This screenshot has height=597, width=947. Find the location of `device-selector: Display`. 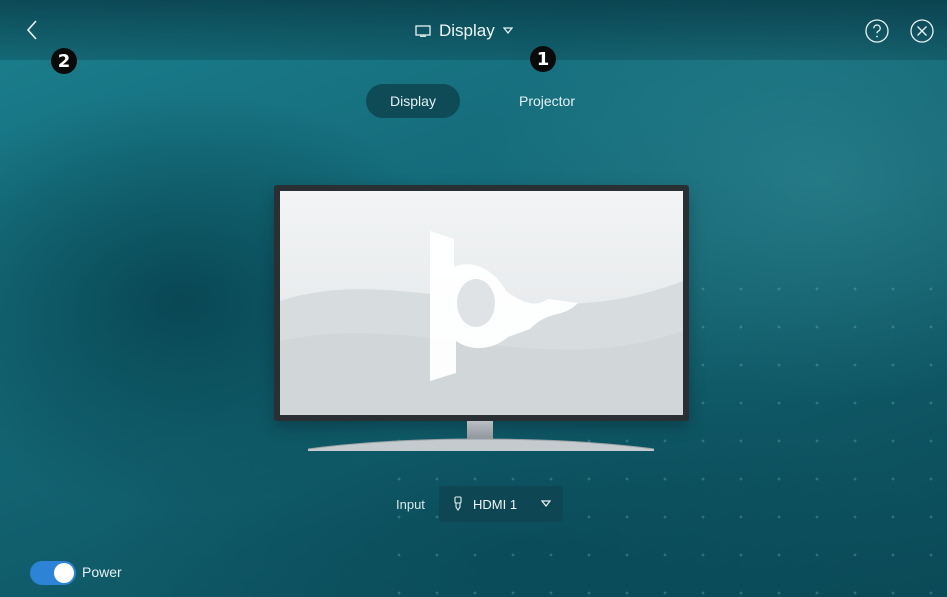

device-selector: Display is located at coordinates (464, 31).